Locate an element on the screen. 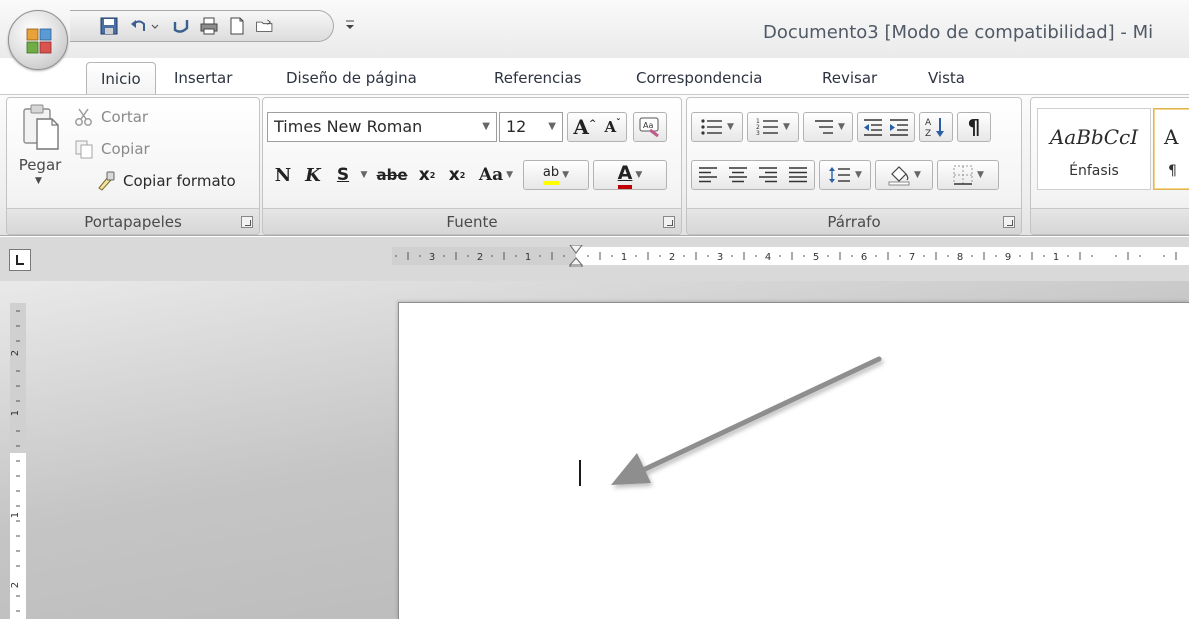 The height and width of the screenshot is (619, 1189). style-enfasis: AaBbCcI Énfasis is located at coordinates (1094, 149).